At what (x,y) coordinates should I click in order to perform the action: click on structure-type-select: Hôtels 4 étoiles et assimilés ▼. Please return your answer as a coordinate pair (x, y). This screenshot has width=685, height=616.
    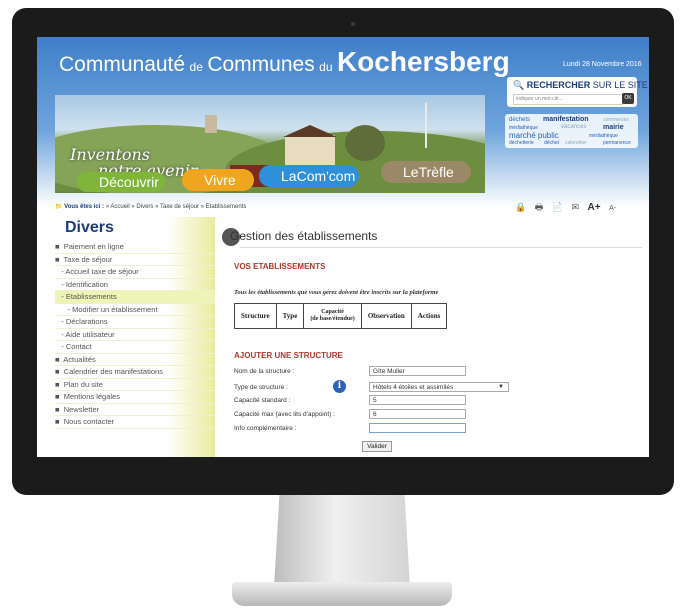
    Looking at the image, I should click on (439, 387).